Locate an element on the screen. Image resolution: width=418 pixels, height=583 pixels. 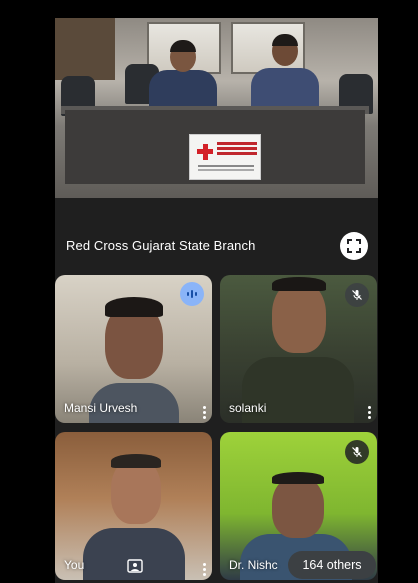
fullscreen-button is located at coordinates (354, 246).